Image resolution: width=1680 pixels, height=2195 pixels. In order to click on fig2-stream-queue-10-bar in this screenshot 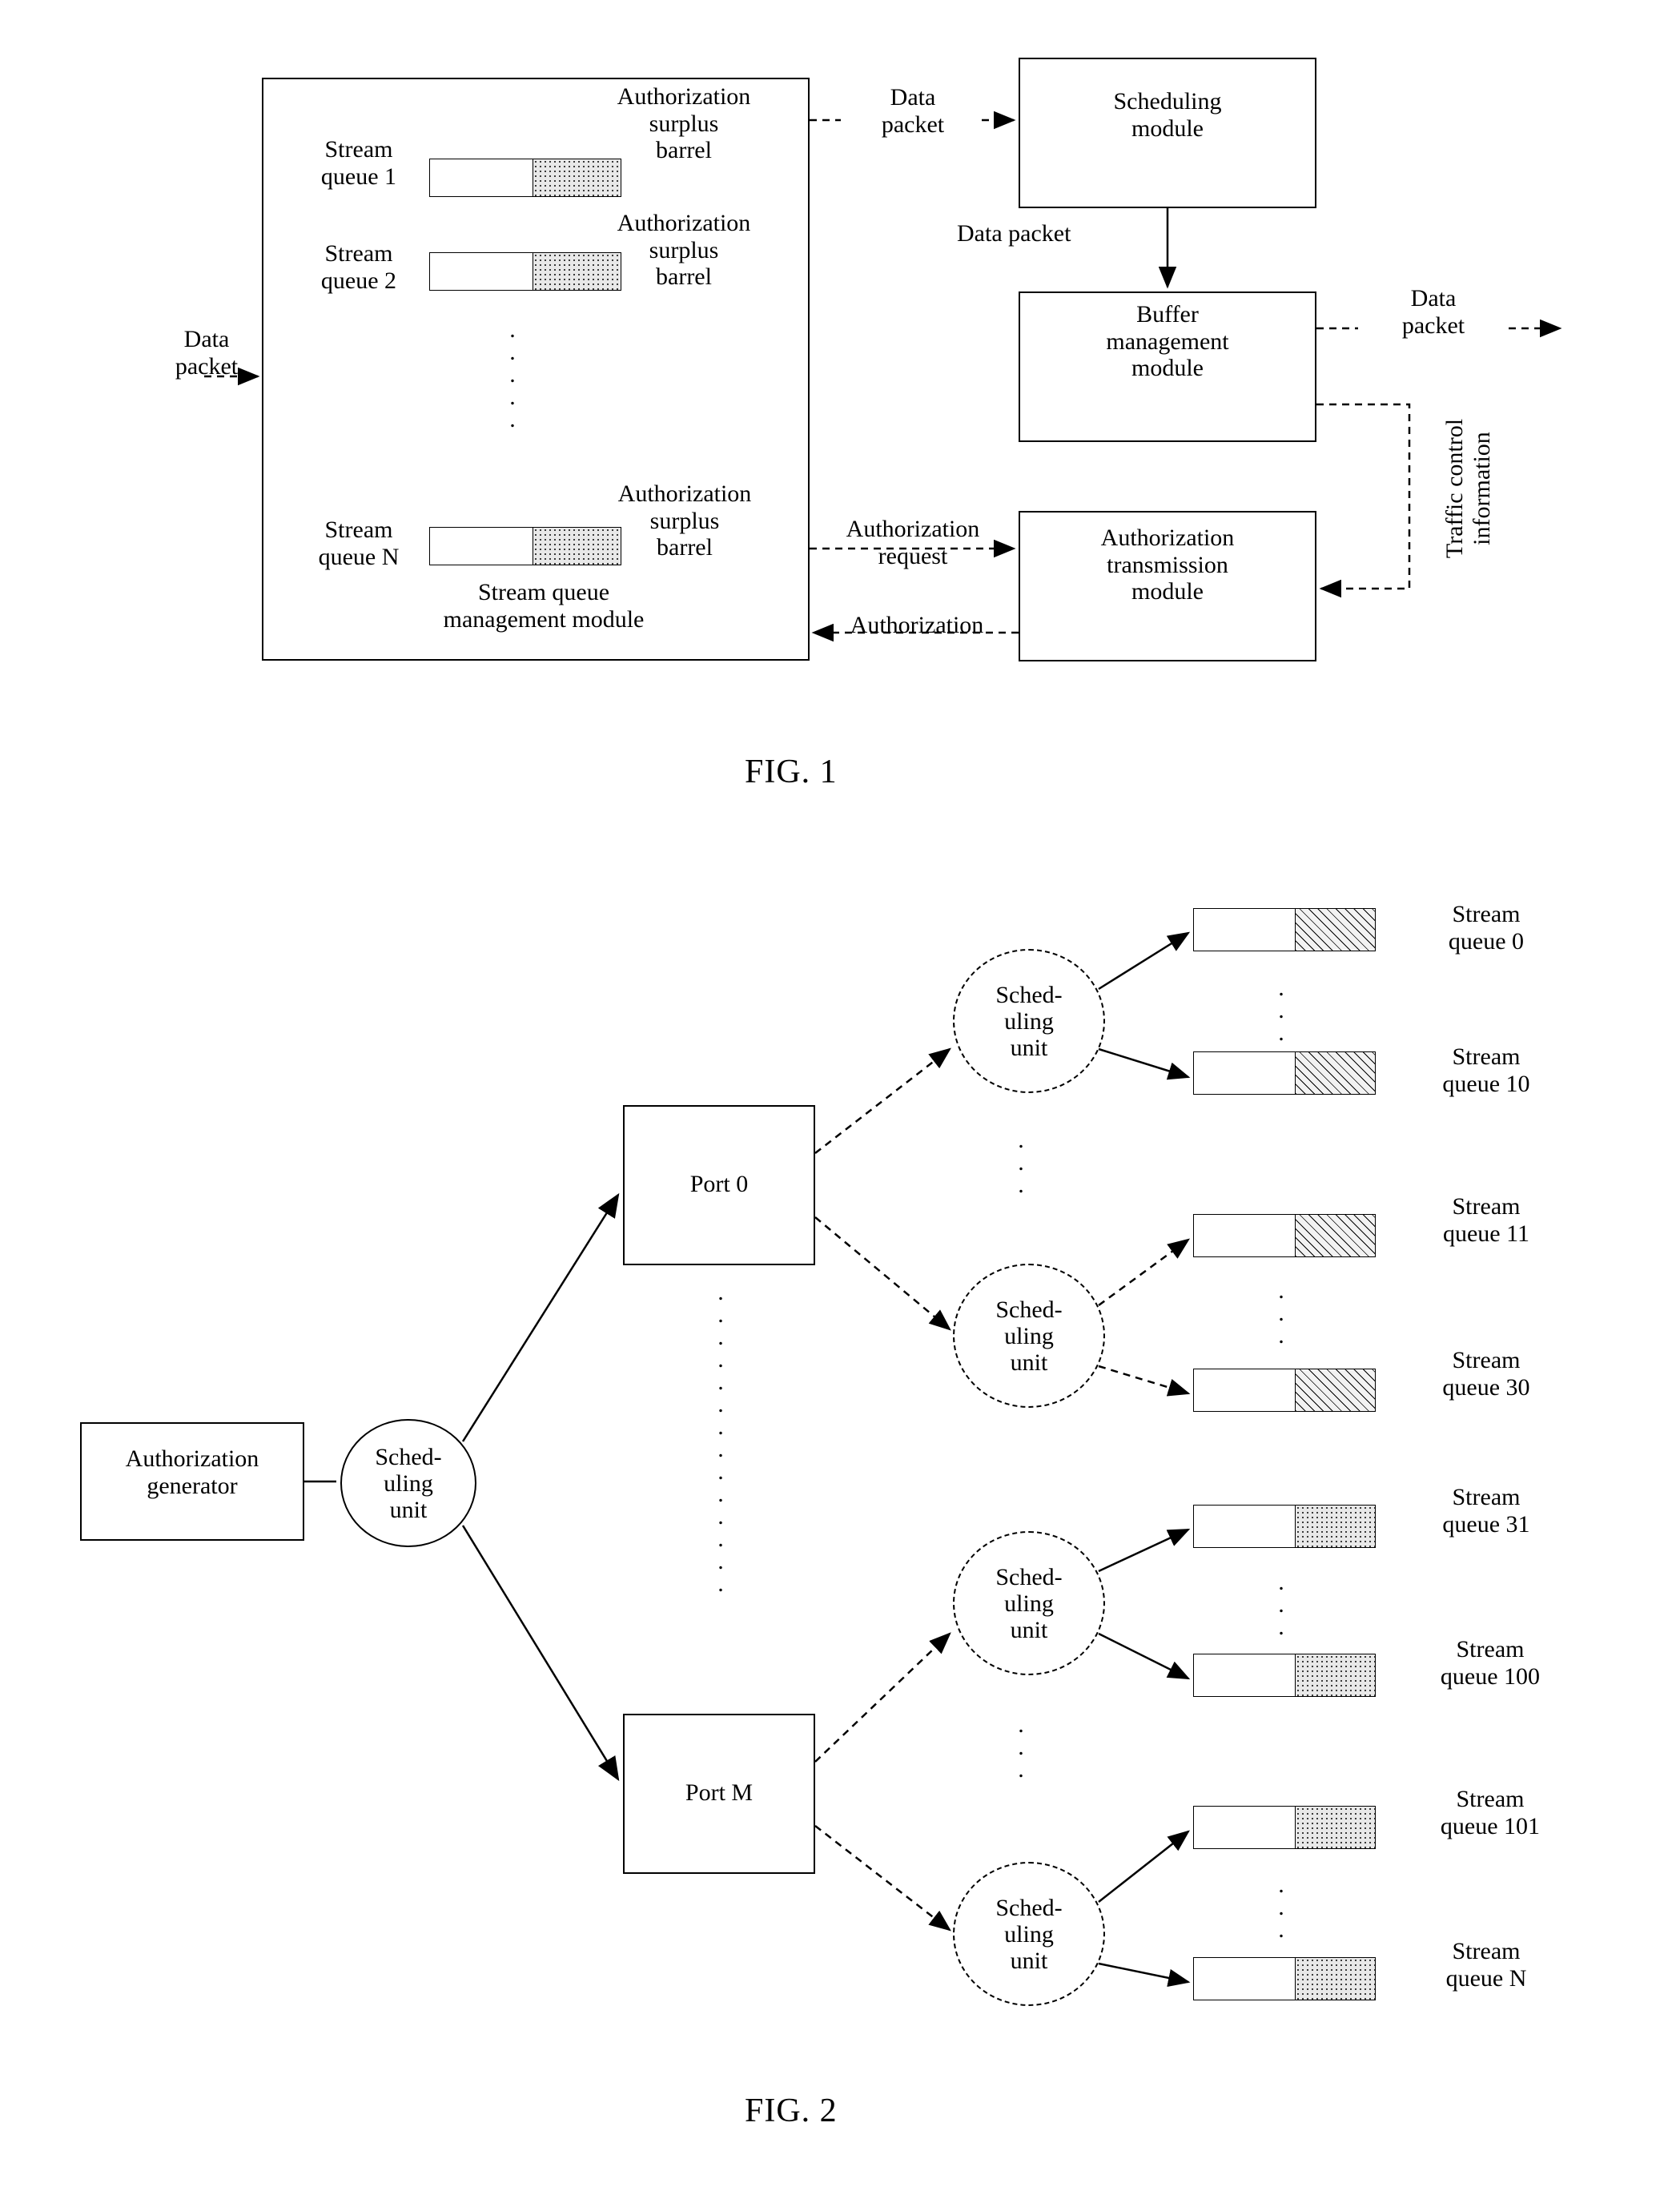, I will do `click(1284, 1073)`.